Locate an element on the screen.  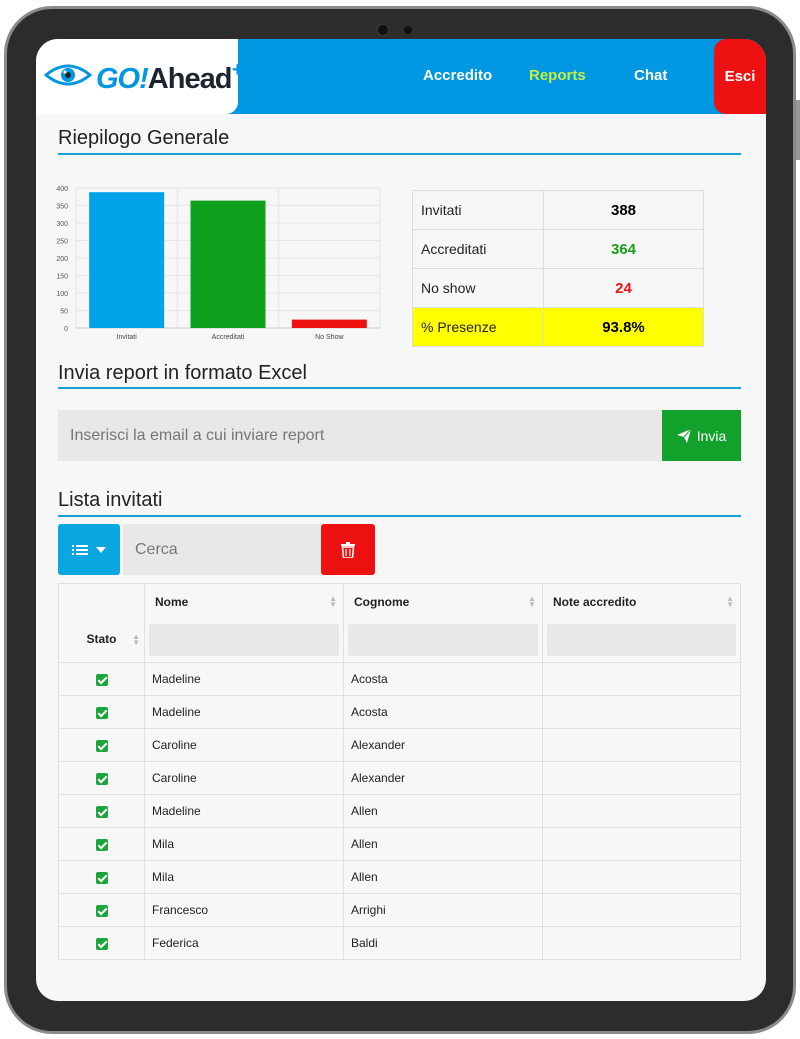
logo-text: GO!Ahead+ is located at coordinates (169, 77).